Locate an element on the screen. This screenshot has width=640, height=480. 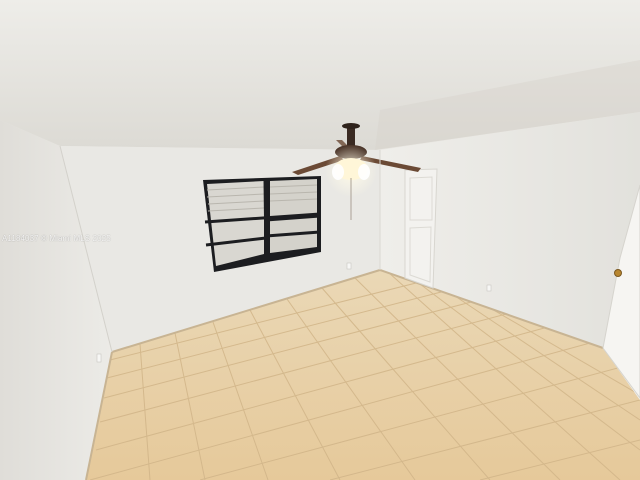
outlet-back is located at coordinates (349, 266).